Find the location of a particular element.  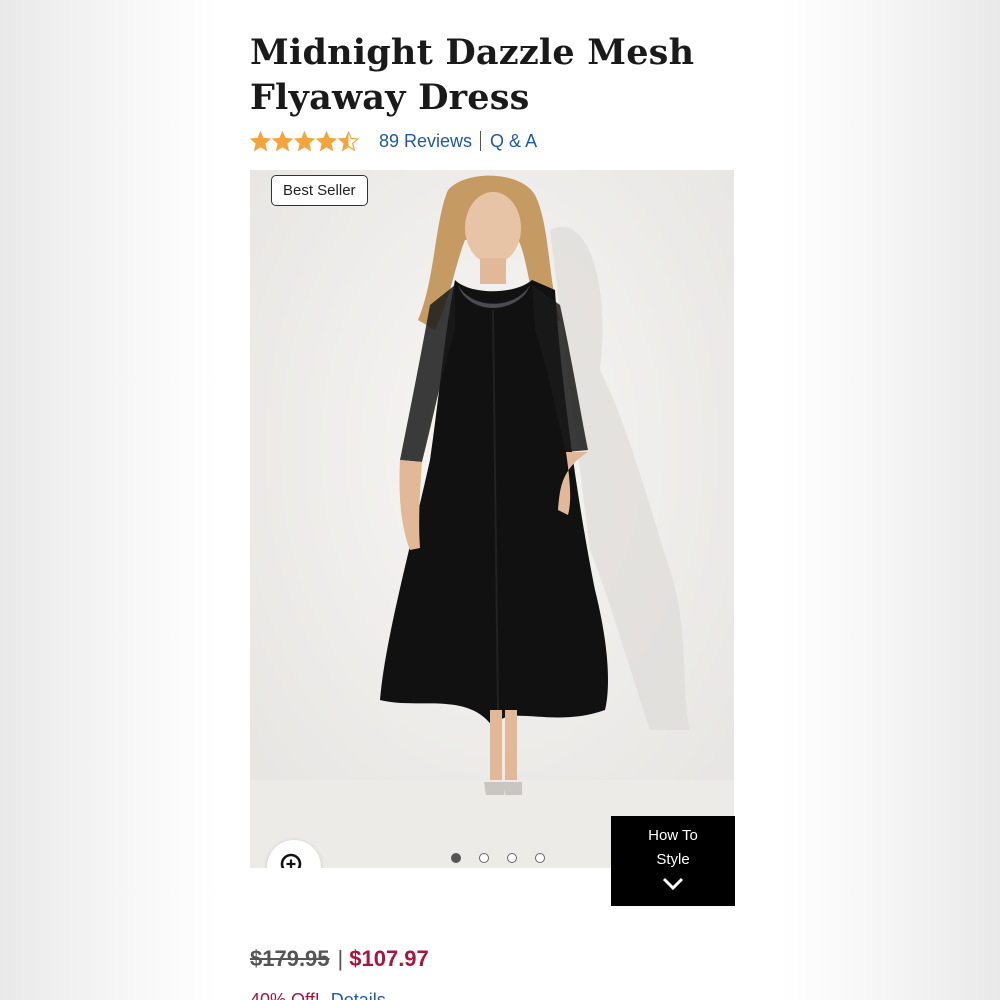

sale-price: $107.97 is located at coordinates (389, 958).